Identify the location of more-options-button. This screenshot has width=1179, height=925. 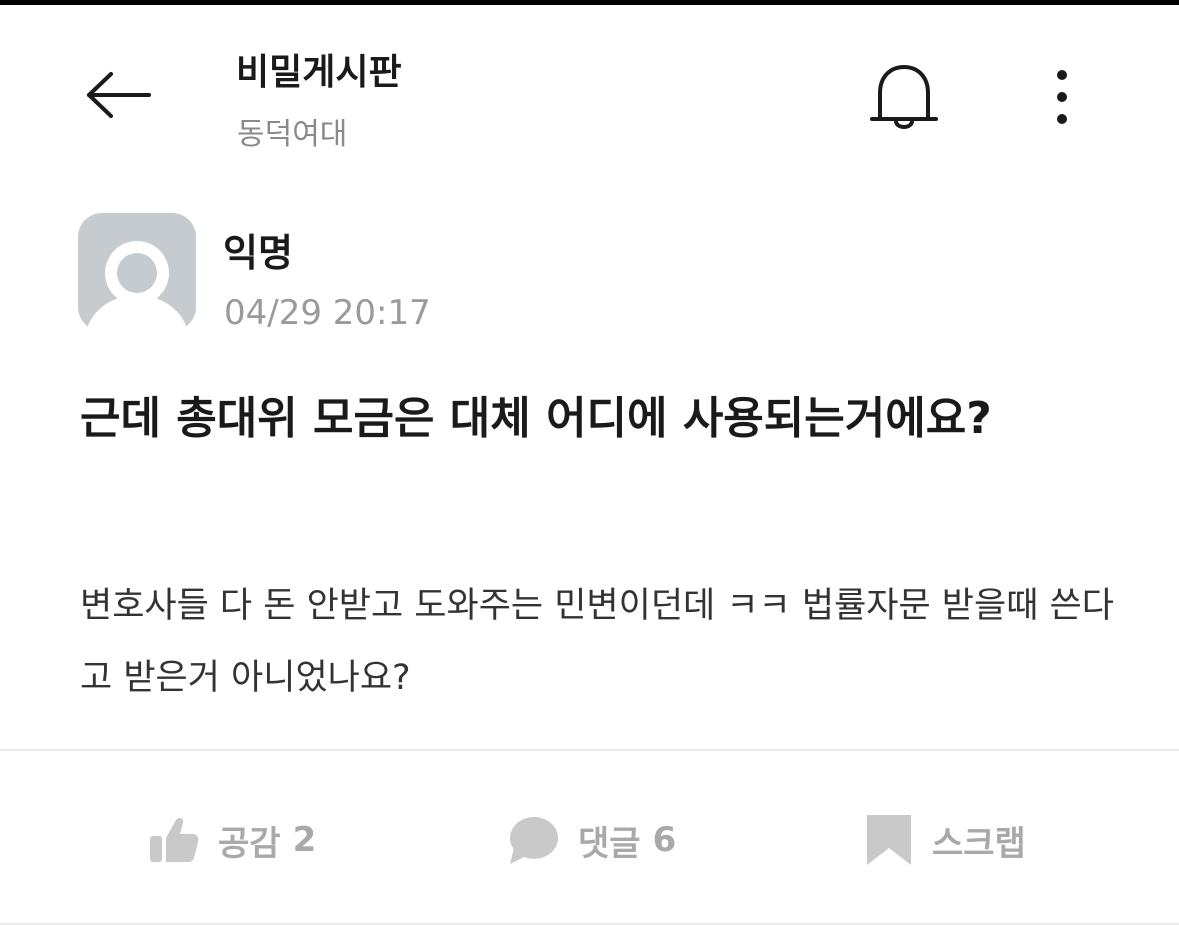
(1062, 97).